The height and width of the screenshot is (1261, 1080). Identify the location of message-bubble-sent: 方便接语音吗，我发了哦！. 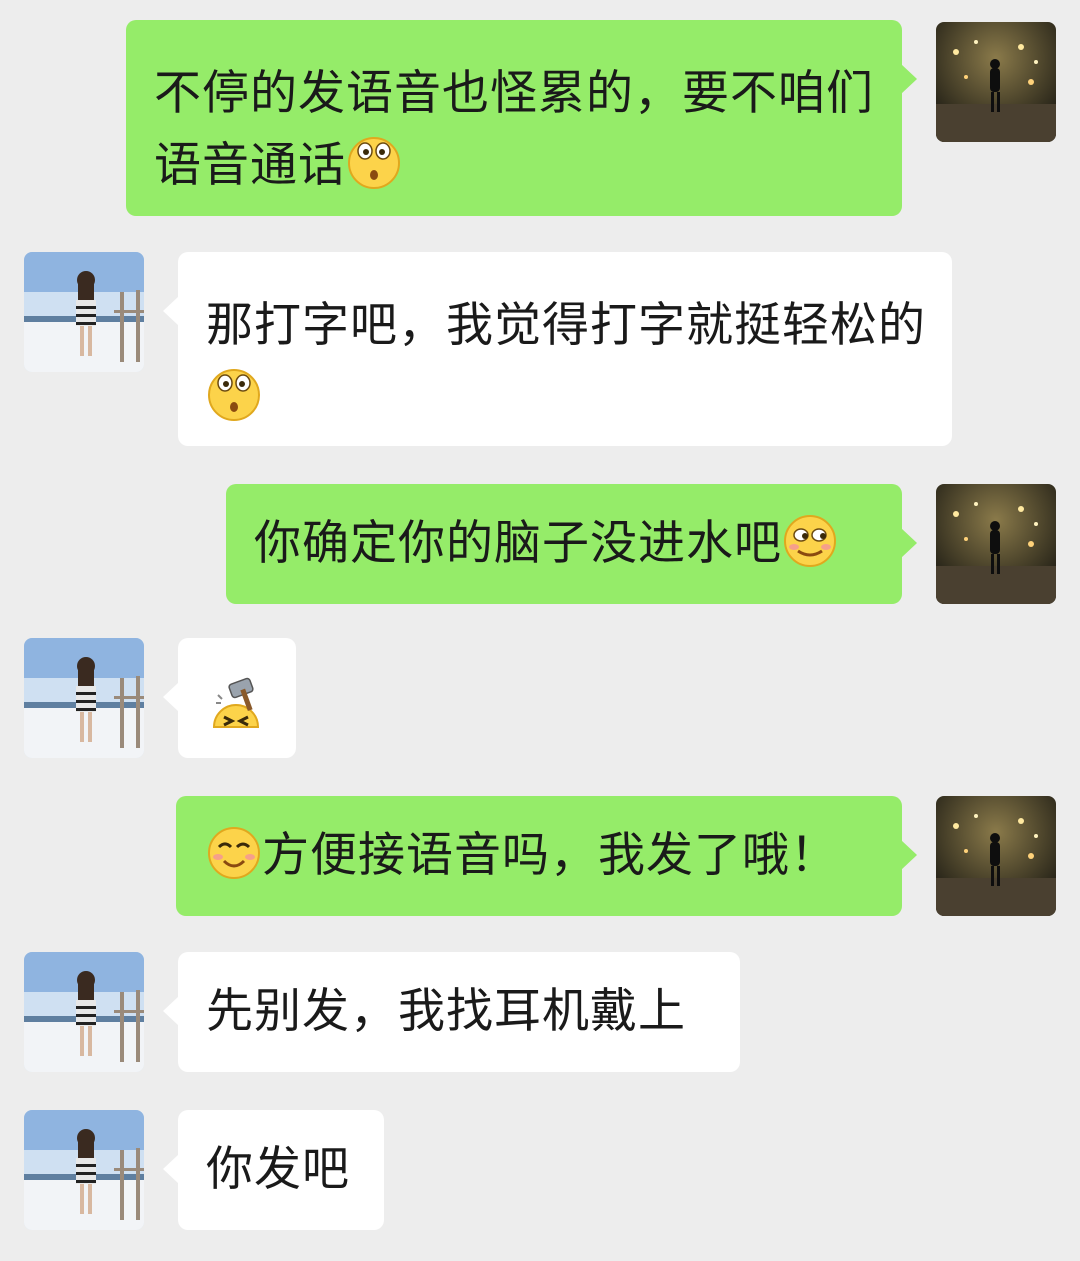
(546, 856).